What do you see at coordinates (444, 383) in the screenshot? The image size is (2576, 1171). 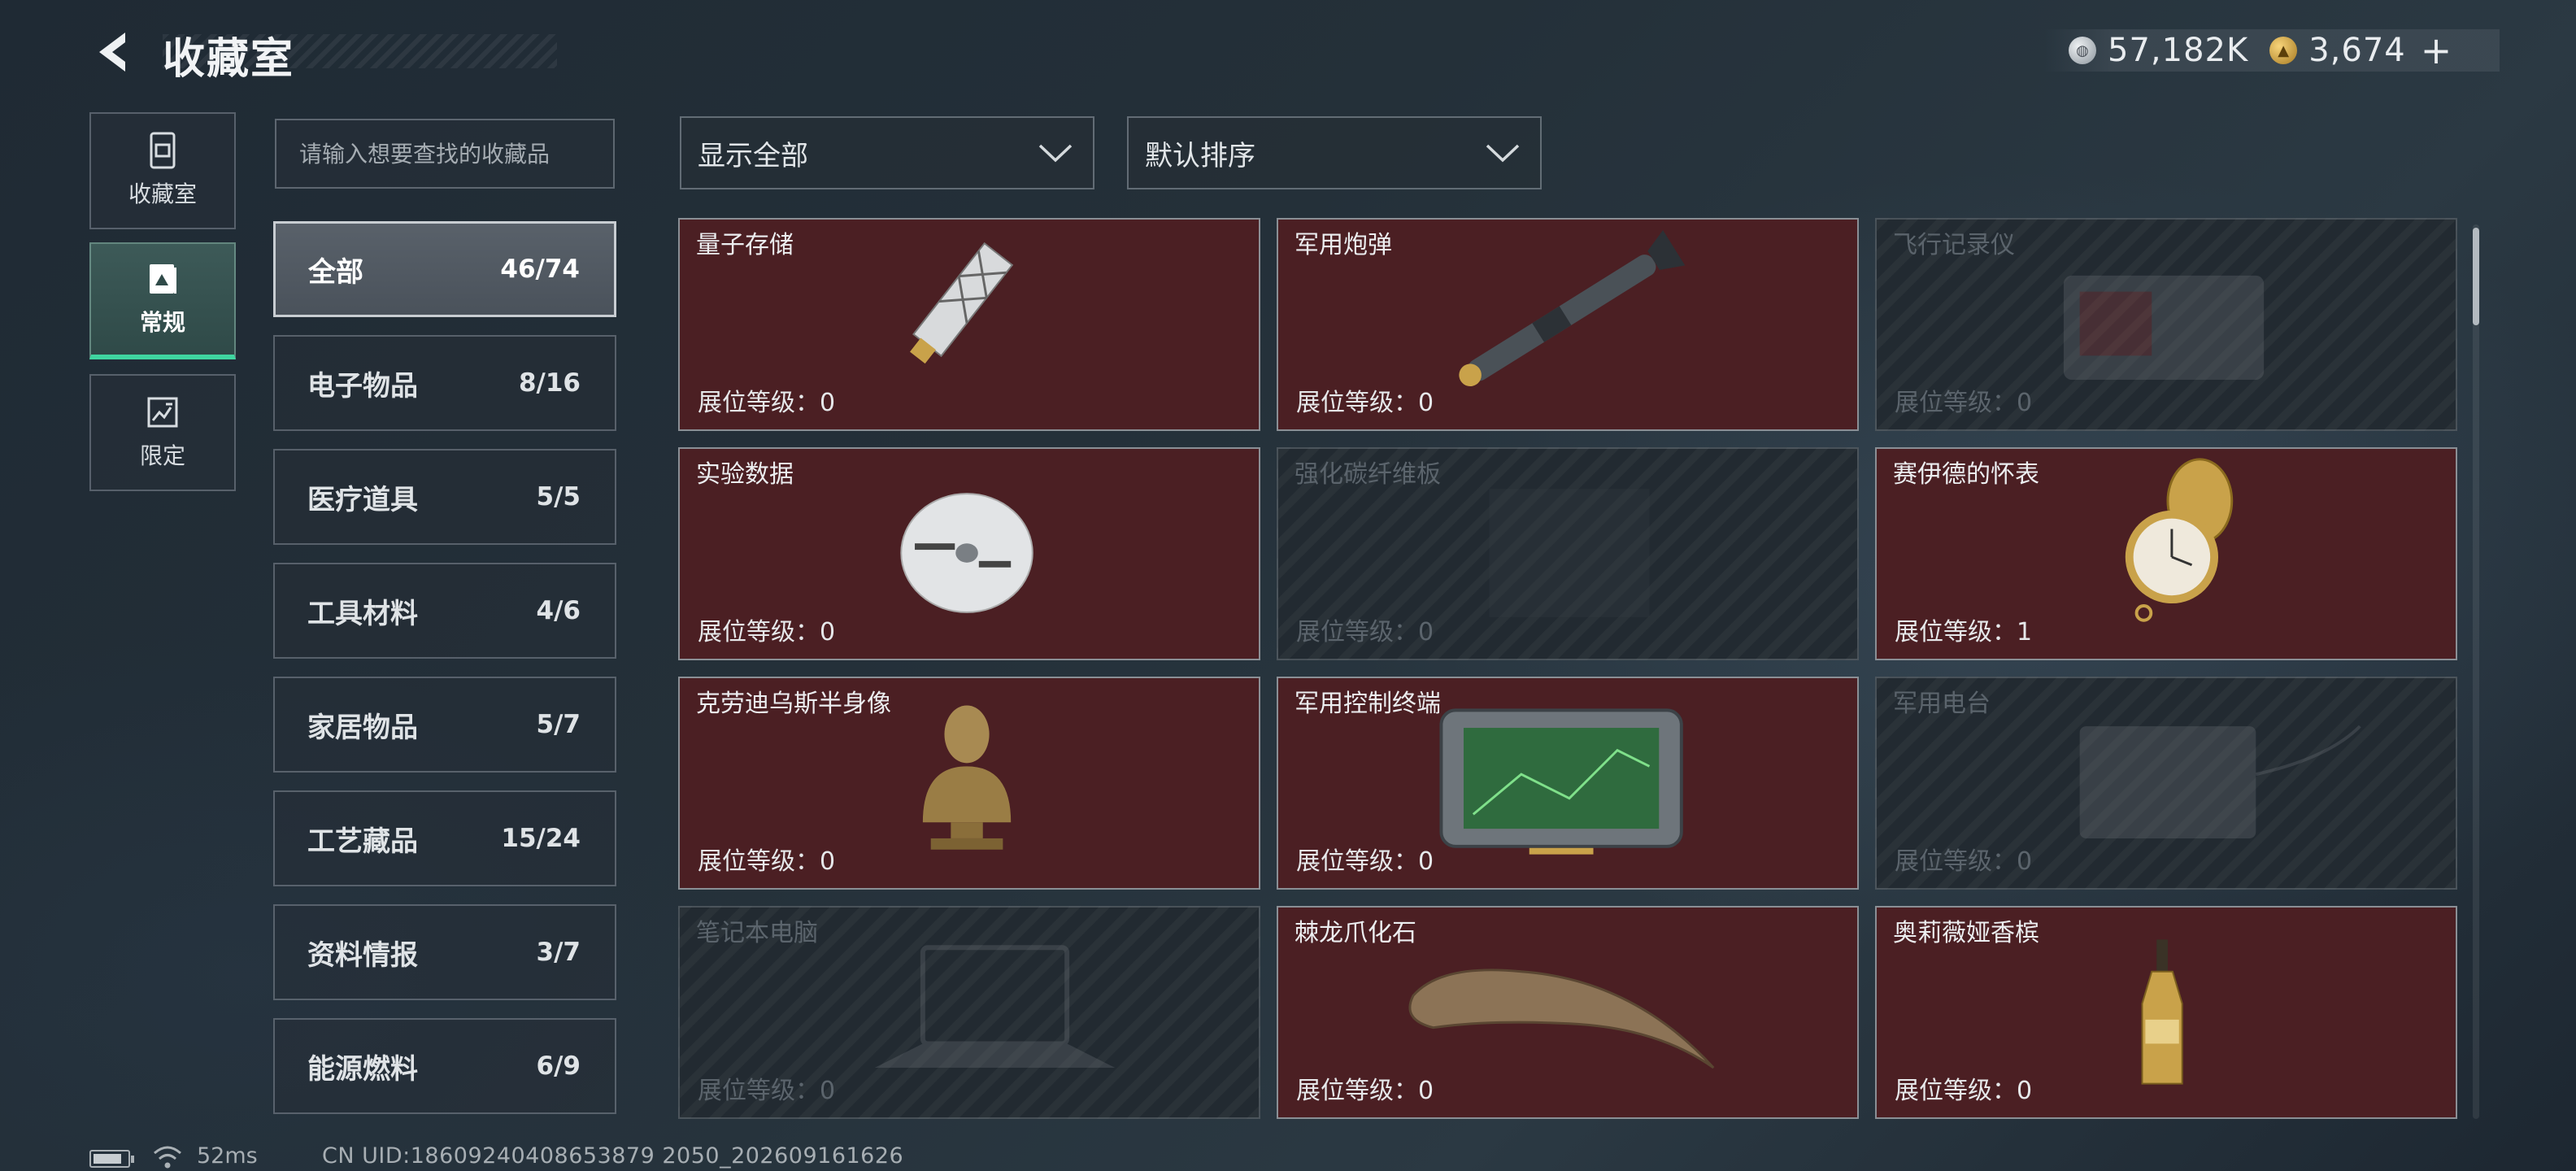 I see `category-electronics: 电子物品 8/16` at bounding box center [444, 383].